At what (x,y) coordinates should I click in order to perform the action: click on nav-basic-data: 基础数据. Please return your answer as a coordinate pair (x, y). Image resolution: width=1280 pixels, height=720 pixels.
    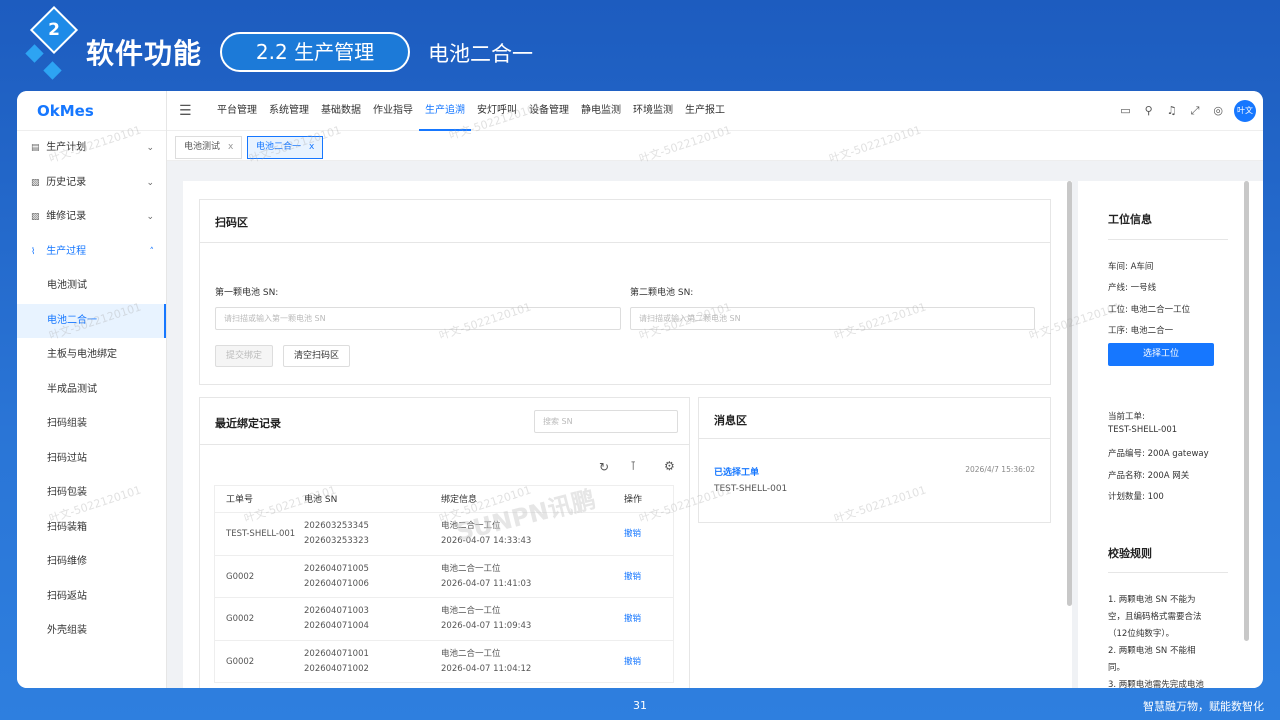
    Looking at the image, I should click on (341, 111).